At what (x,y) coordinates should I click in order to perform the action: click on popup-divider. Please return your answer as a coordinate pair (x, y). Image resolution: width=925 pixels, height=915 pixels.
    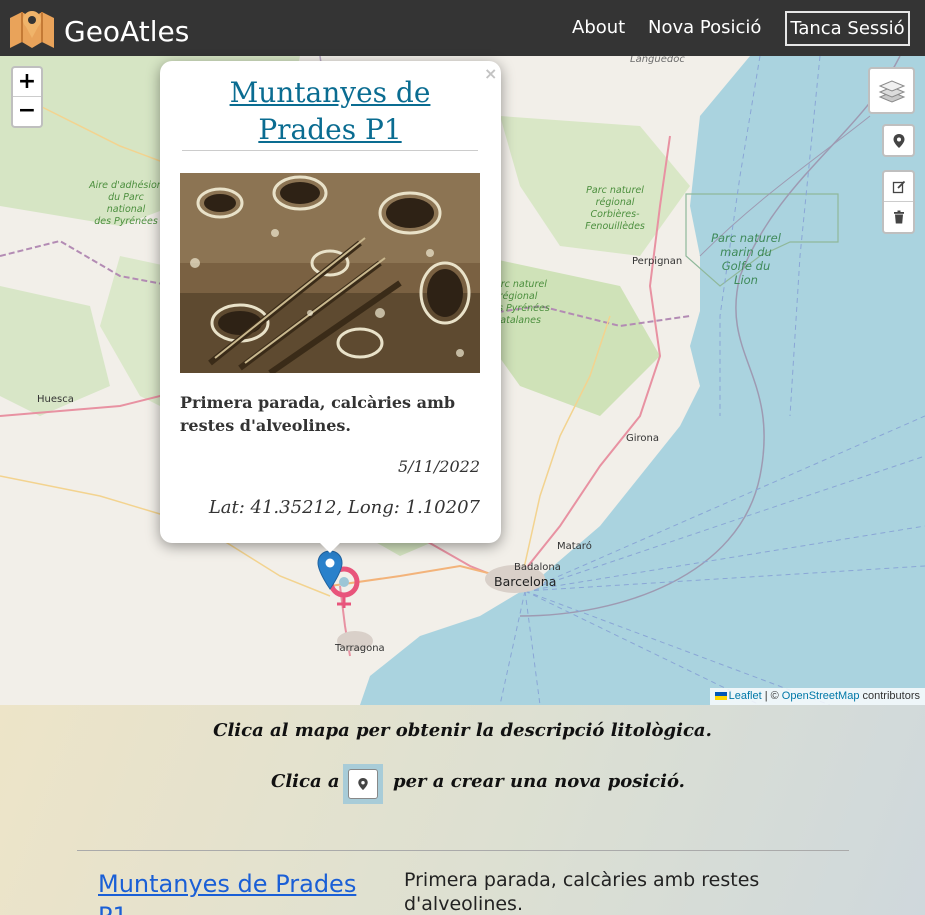
    Looking at the image, I should click on (330, 150).